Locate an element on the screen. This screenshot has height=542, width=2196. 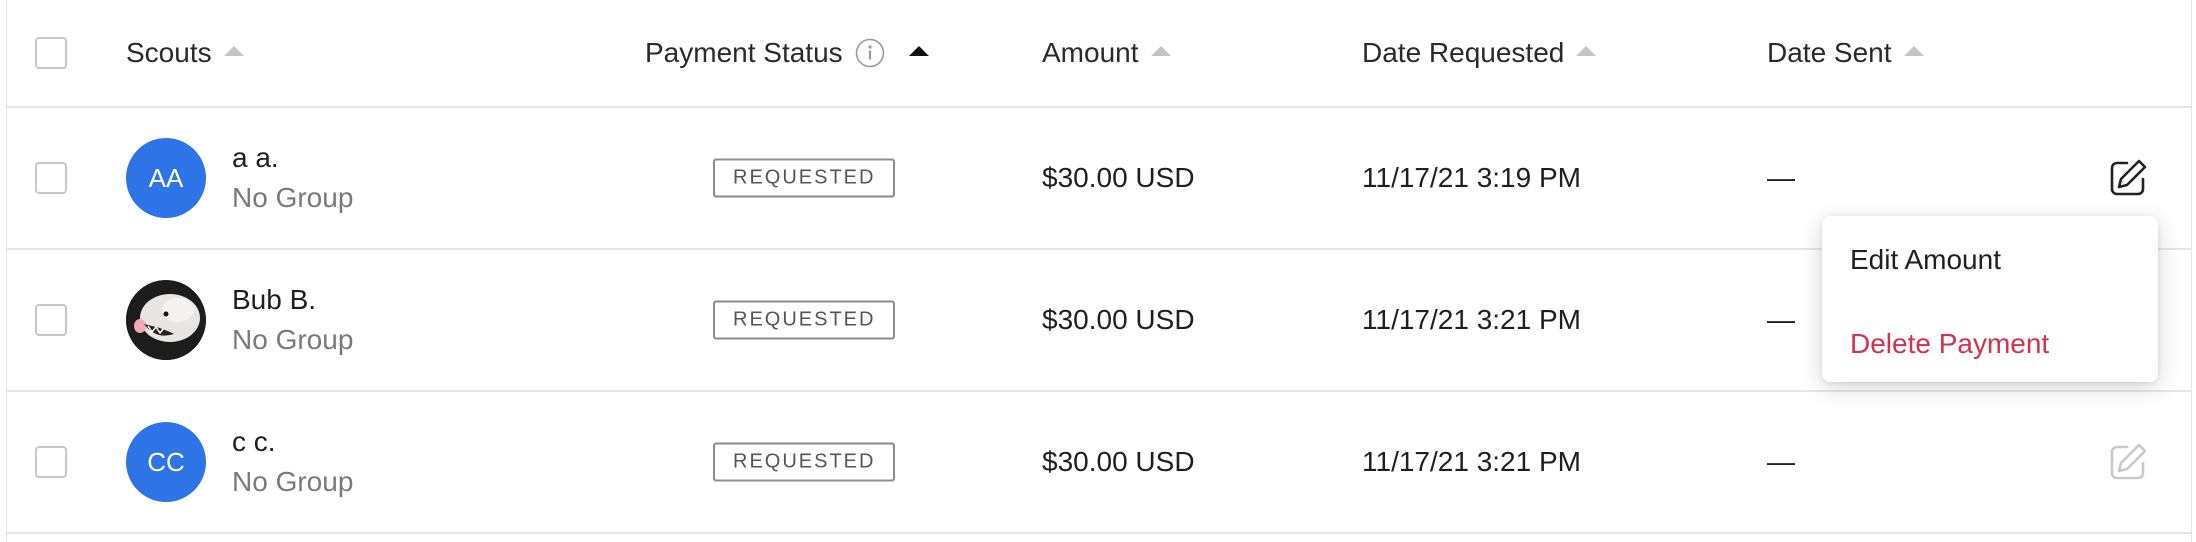
sort-scouts: Scouts is located at coordinates (185, 53).